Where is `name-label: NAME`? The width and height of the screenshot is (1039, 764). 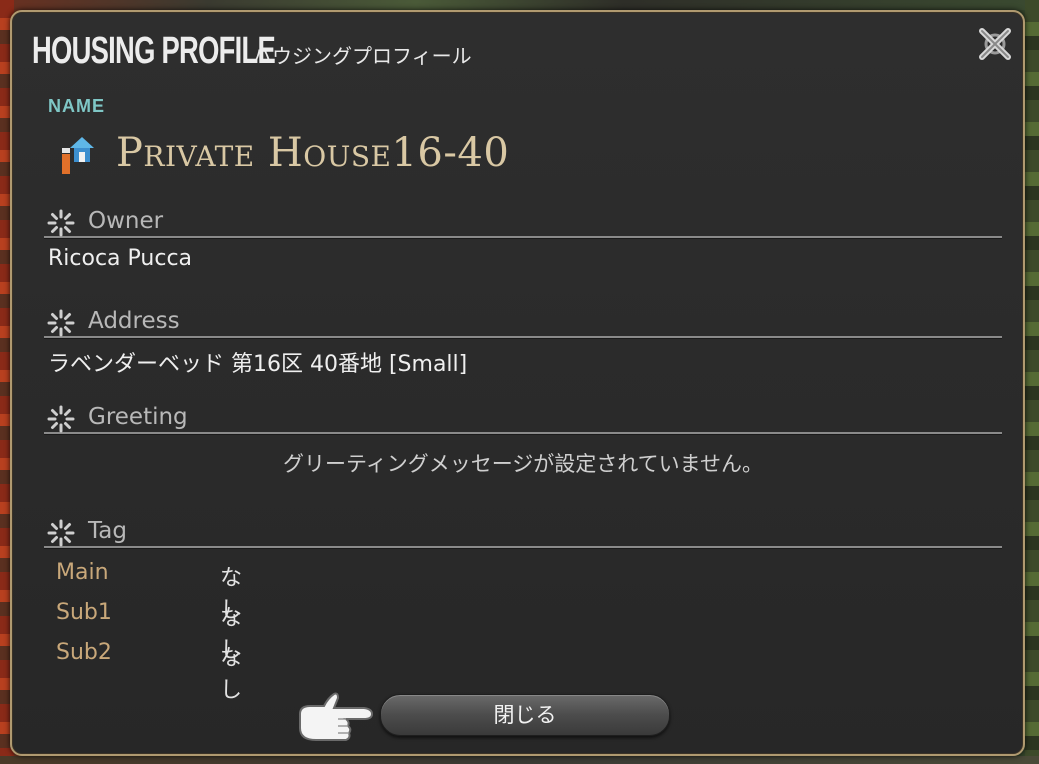
name-label: NAME is located at coordinates (76, 106).